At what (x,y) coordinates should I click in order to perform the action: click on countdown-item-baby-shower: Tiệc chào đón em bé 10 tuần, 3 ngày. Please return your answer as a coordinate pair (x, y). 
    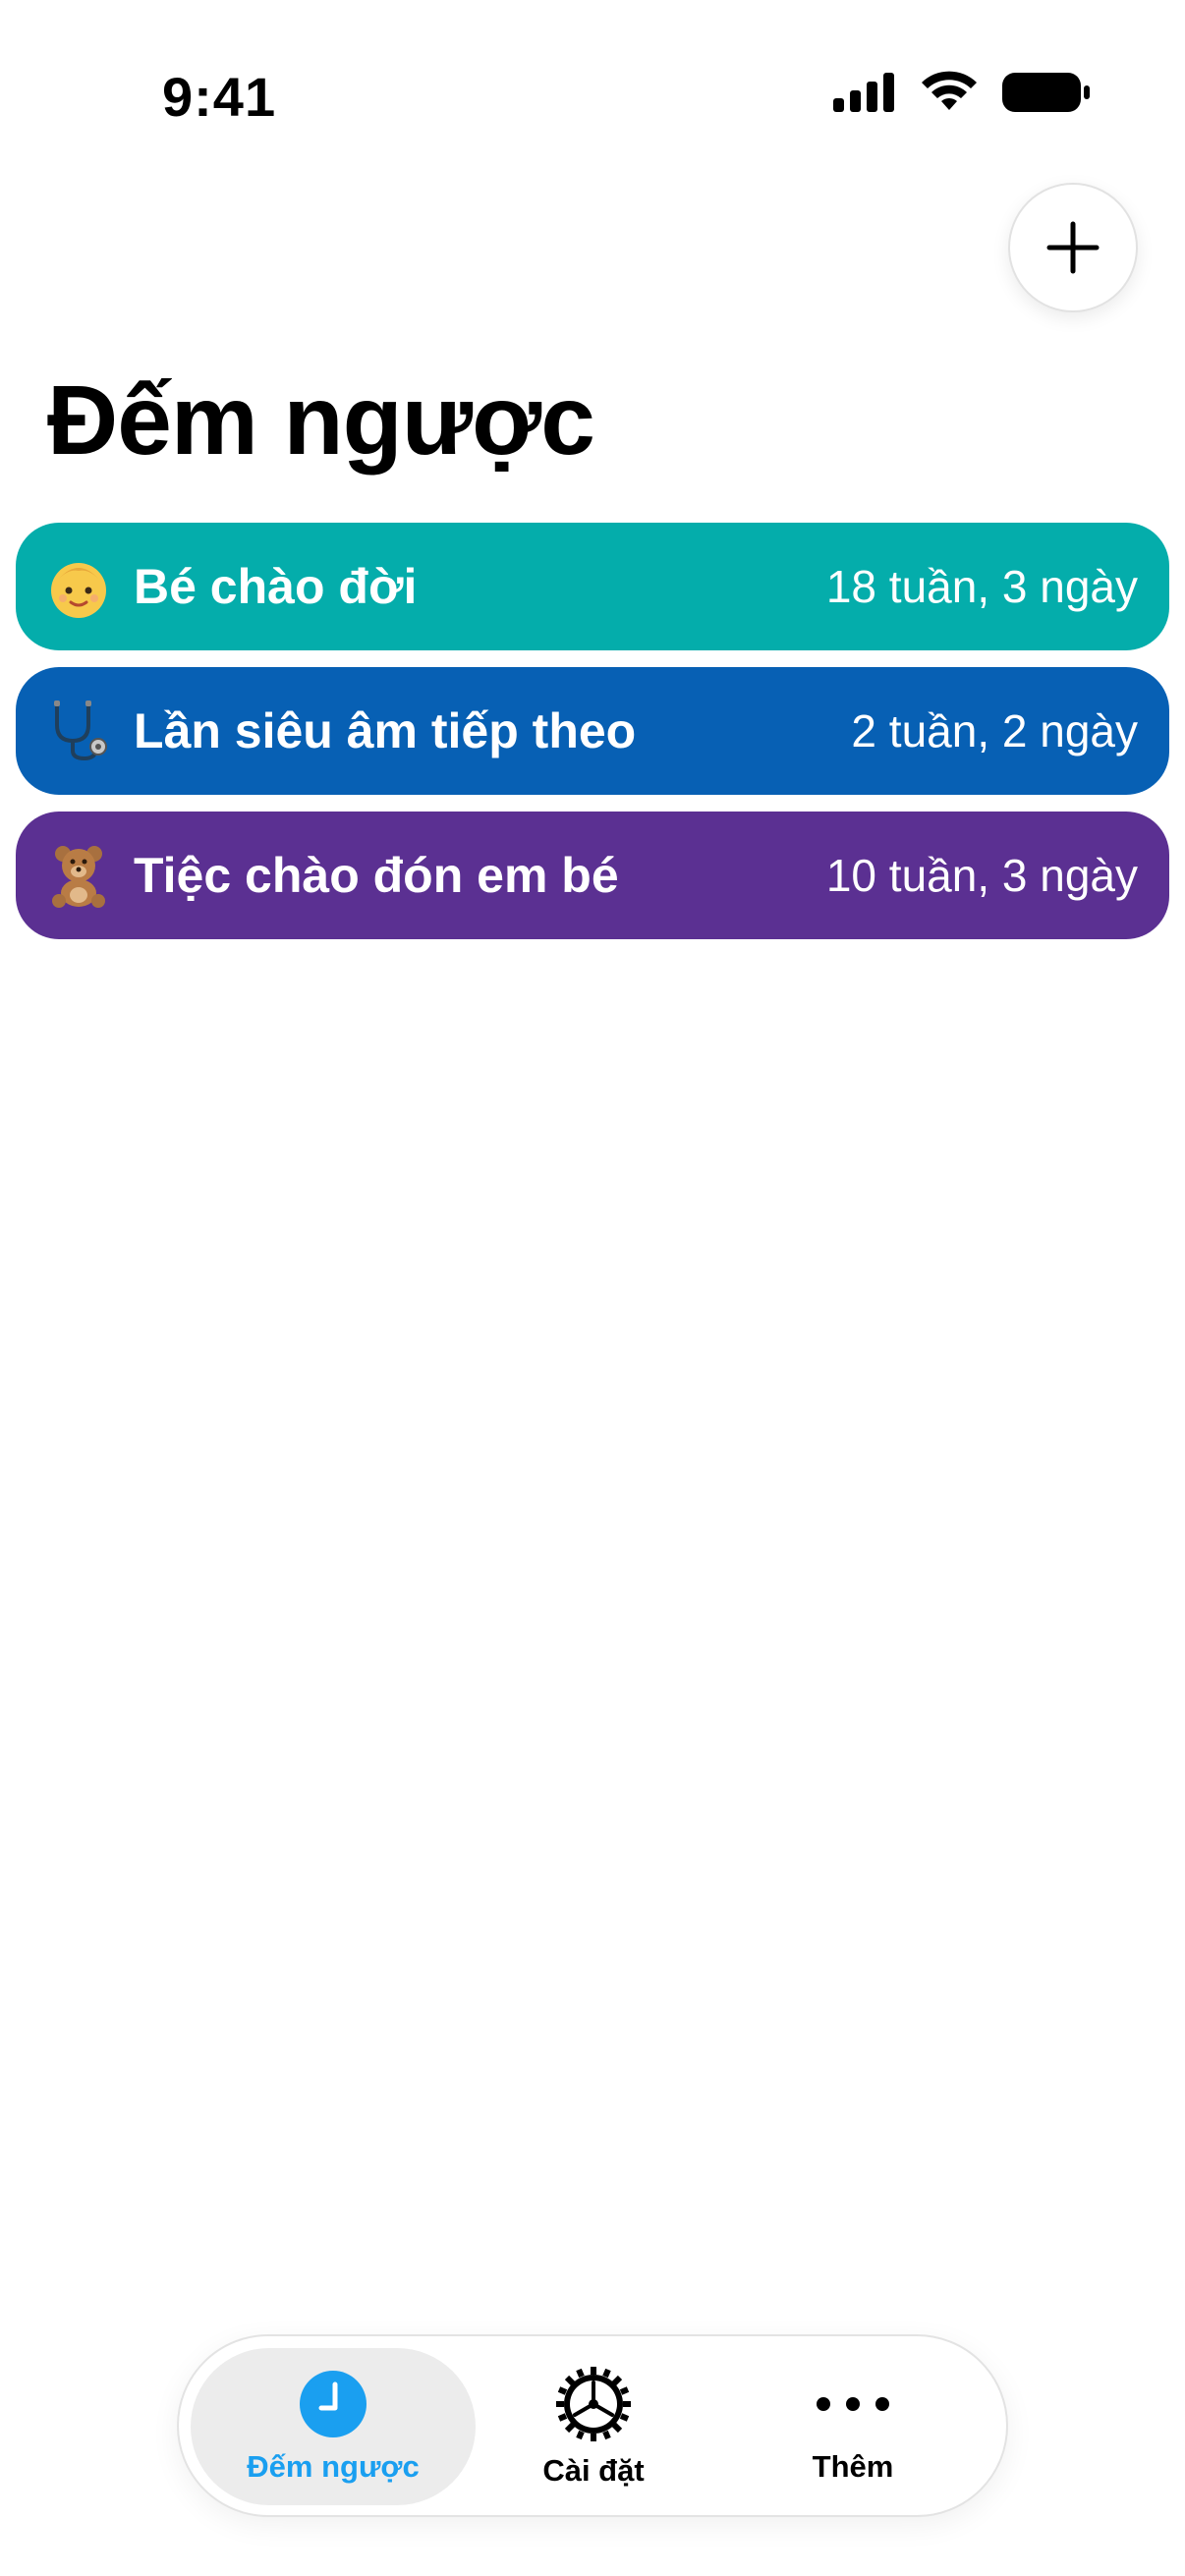
    Looking at the image, I should click on (592, 875).